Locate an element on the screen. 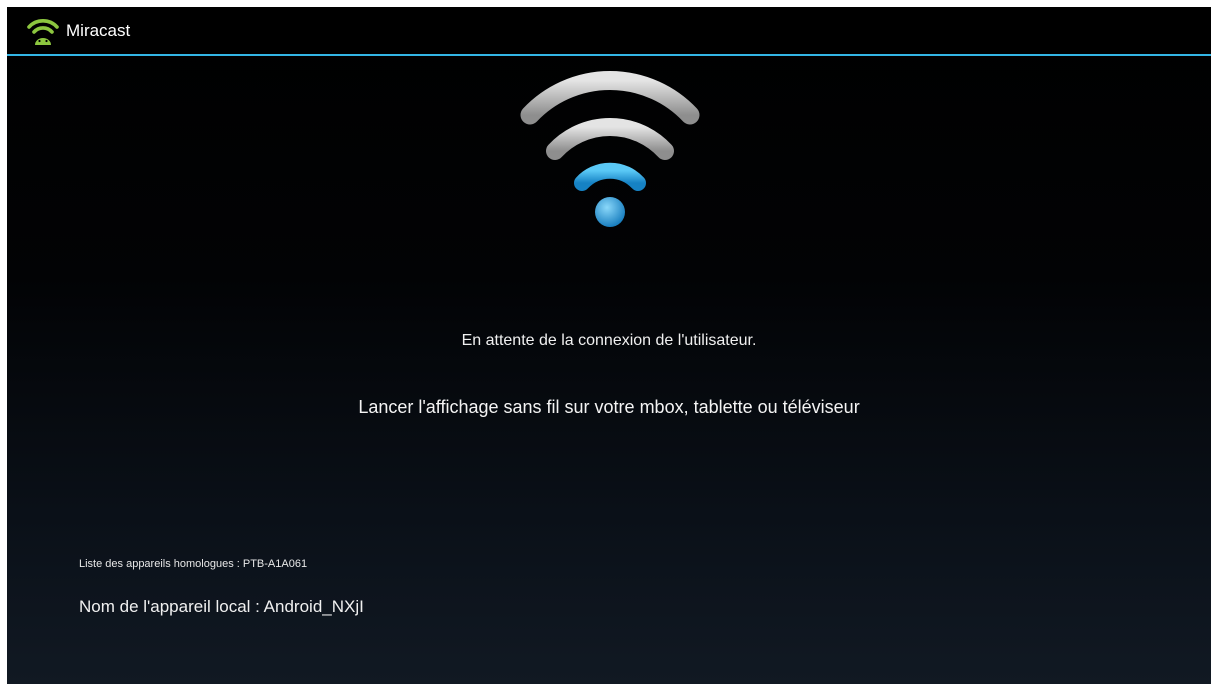 Image resolution: width=1211 pixels, height=684 pixels. action-bar-divider is located at coordinates (609, 55).